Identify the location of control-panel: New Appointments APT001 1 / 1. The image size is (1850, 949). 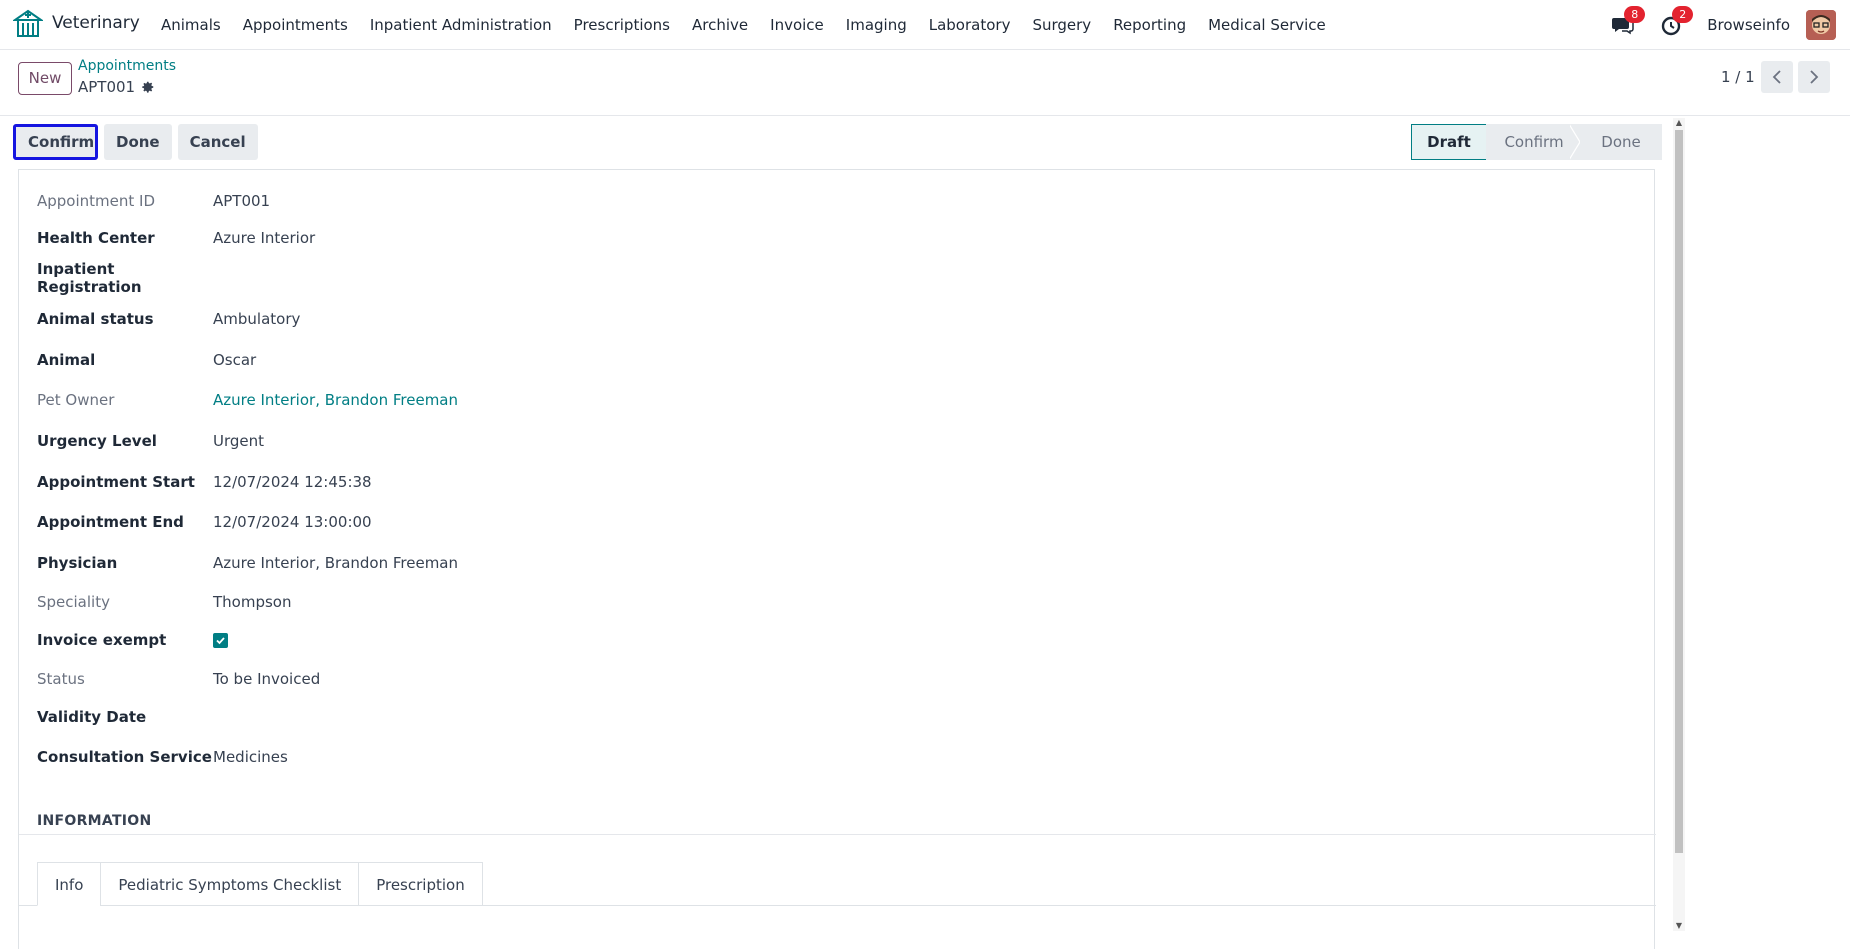
(925, 83).